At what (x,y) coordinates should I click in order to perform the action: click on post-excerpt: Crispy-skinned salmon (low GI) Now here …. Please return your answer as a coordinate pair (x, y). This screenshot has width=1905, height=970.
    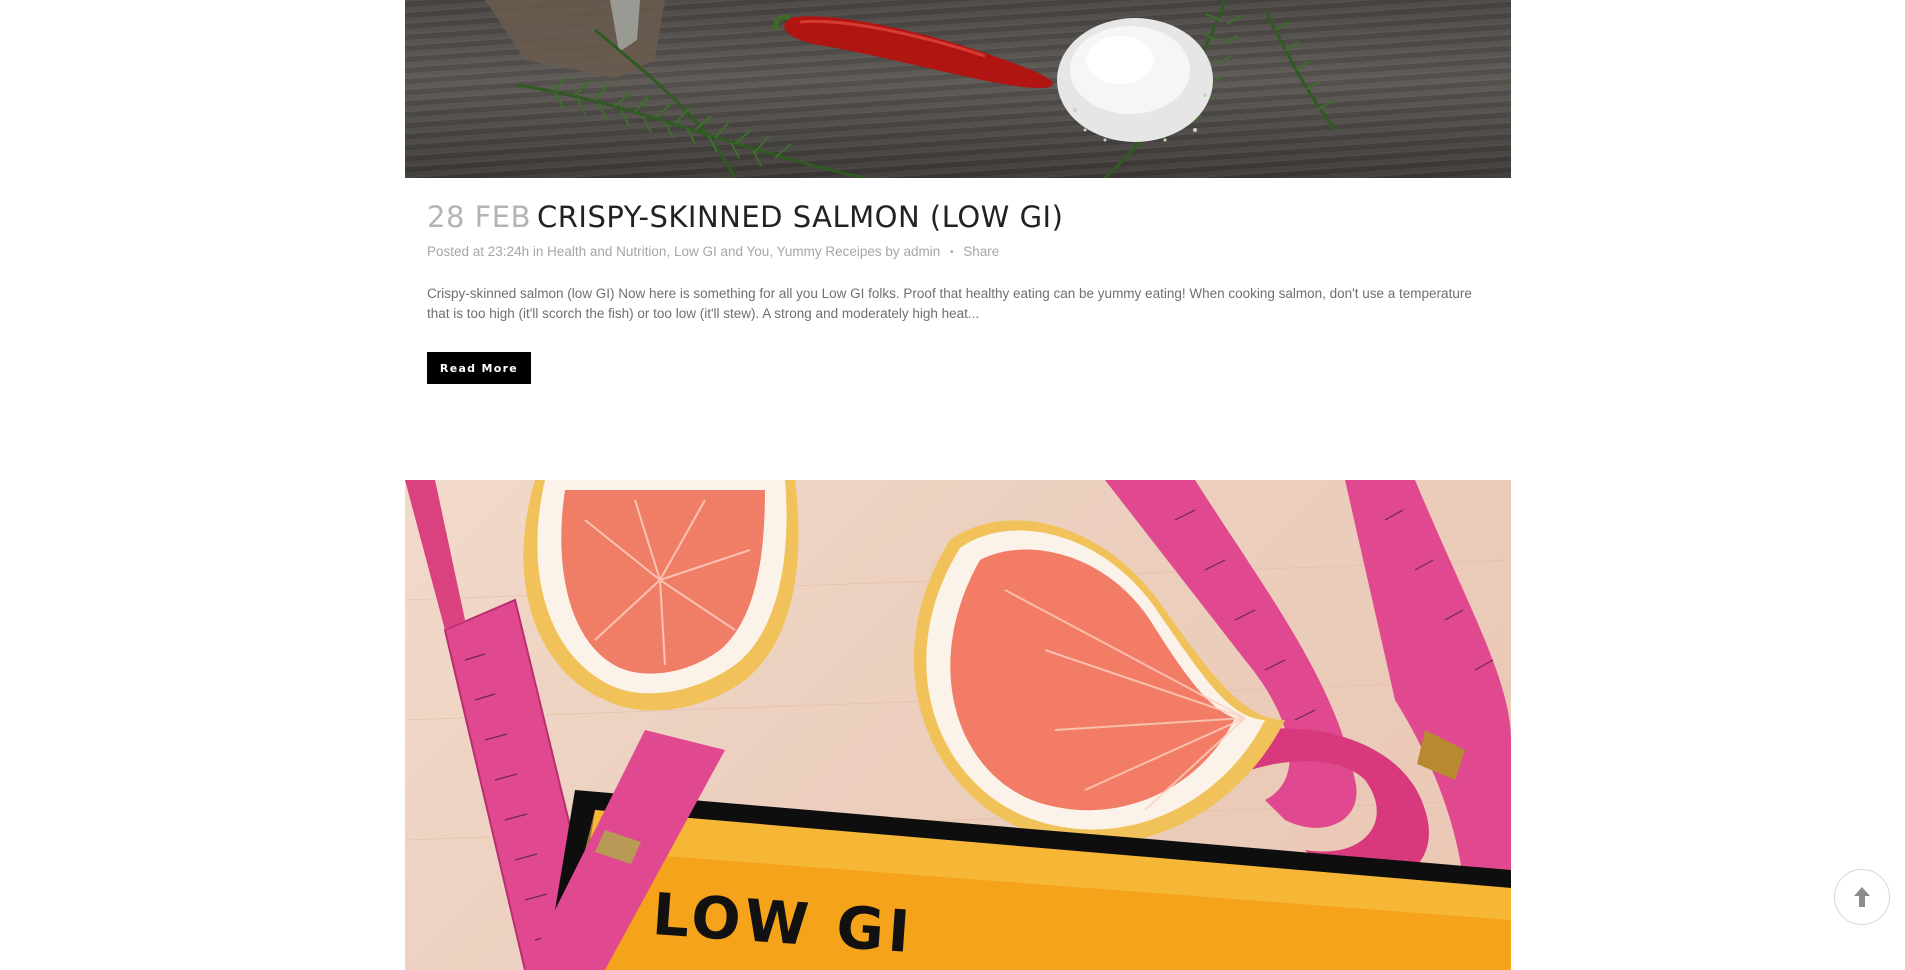
    Looking at the image, I should click on (949, 303).